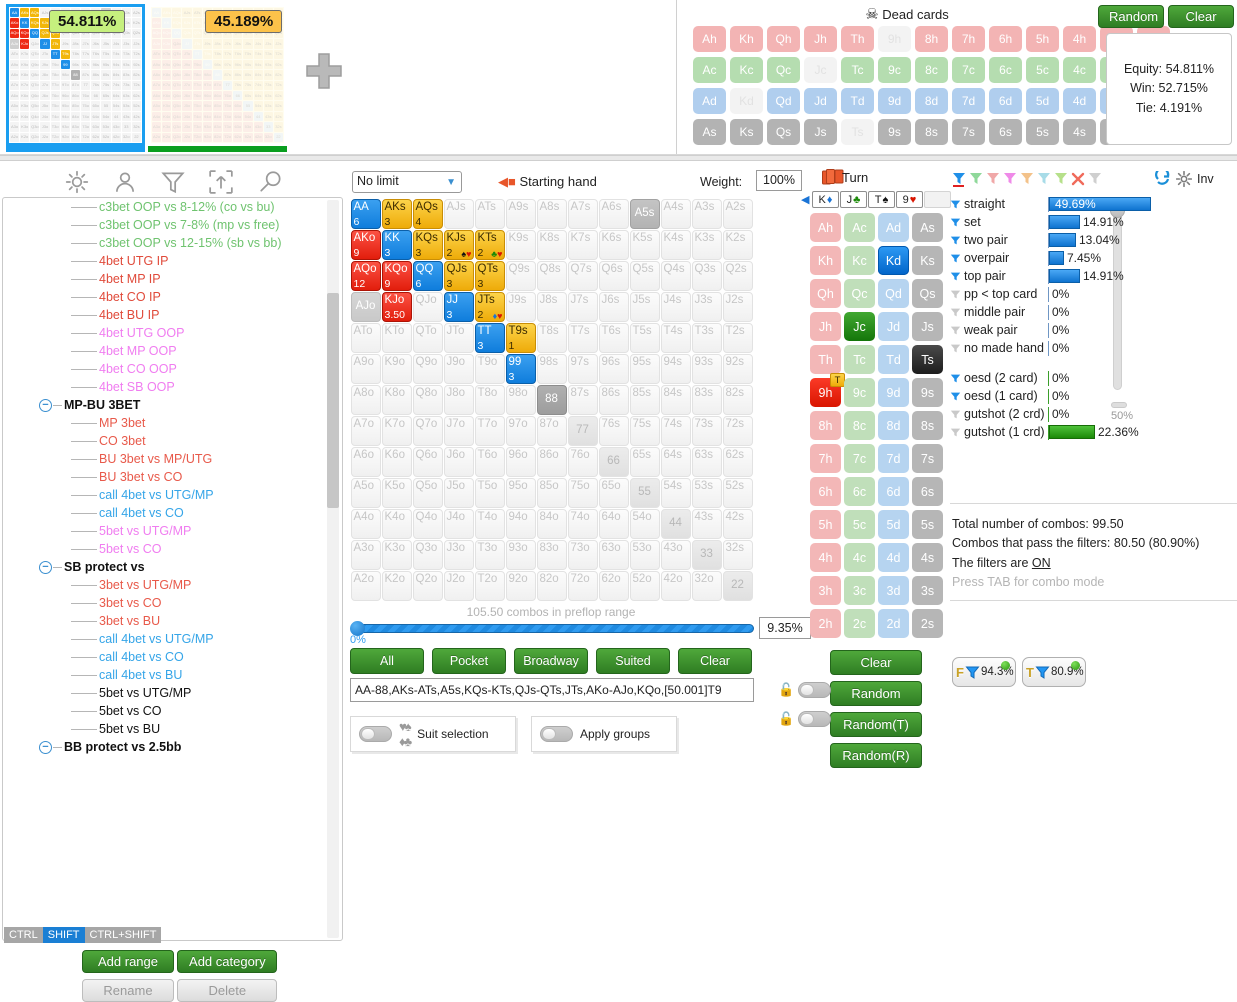 This screenshot has width=1237, height=1002. Describe the element at coordinates (165, 261) in the screenshot. I see `tree-range-item: 4bet UTG IP` at that location.